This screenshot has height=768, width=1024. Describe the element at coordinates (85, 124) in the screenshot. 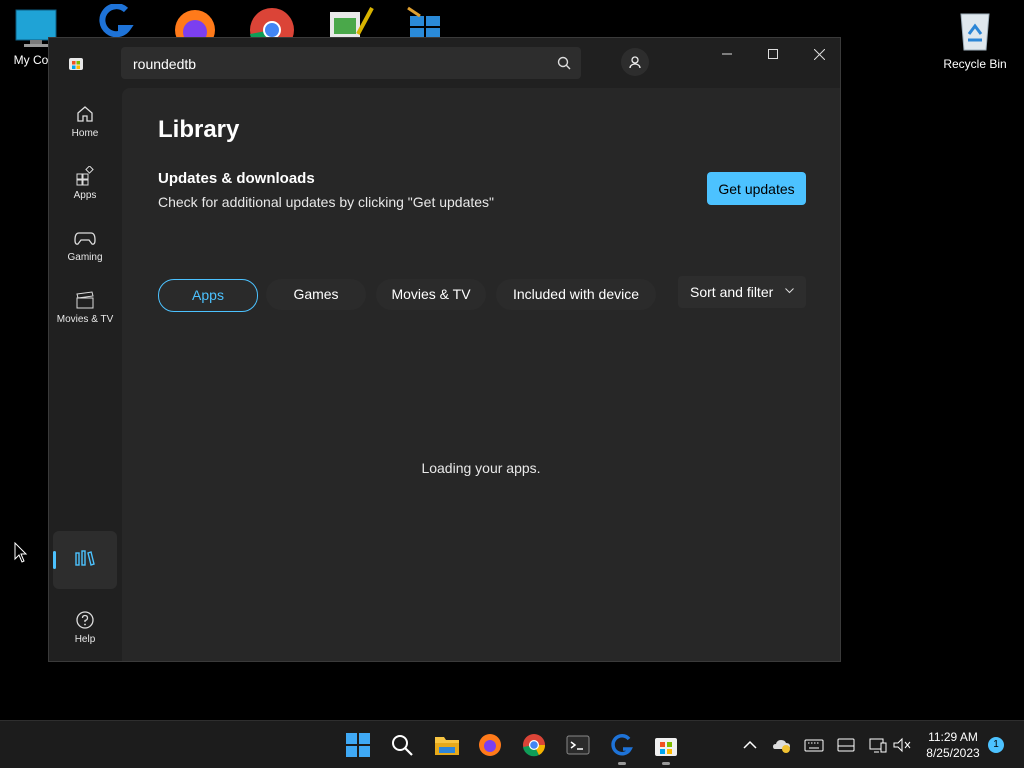

I see `nav-item-home: Home` at that location.